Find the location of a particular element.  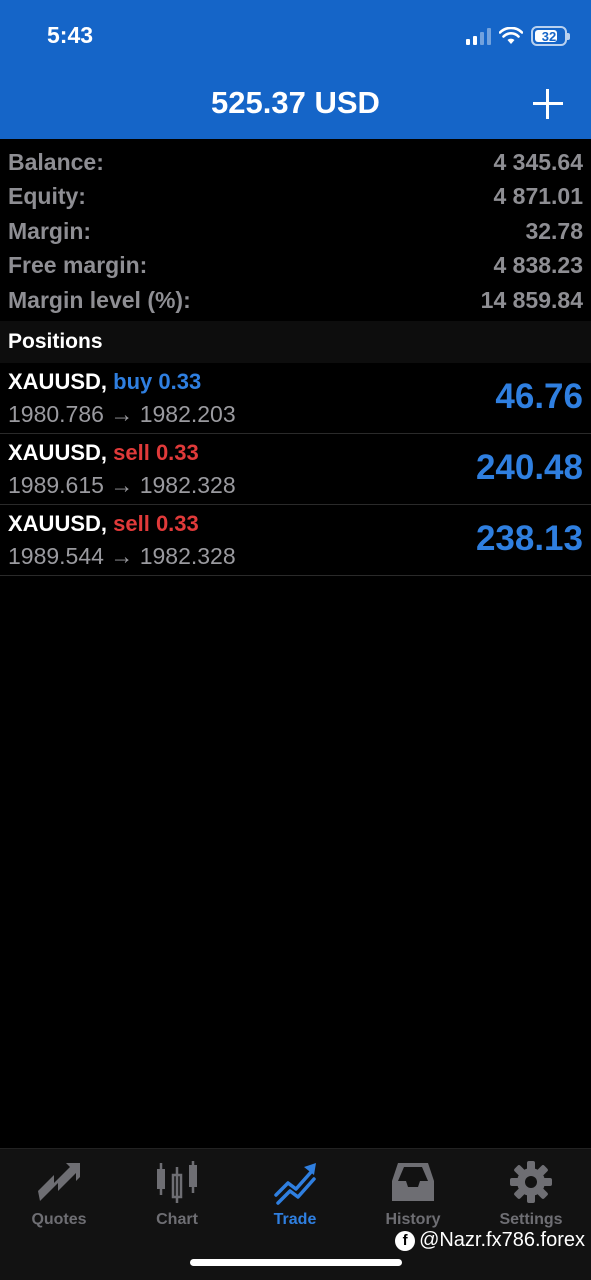

battery-icon: 32 is located at coordinates (550, 36).